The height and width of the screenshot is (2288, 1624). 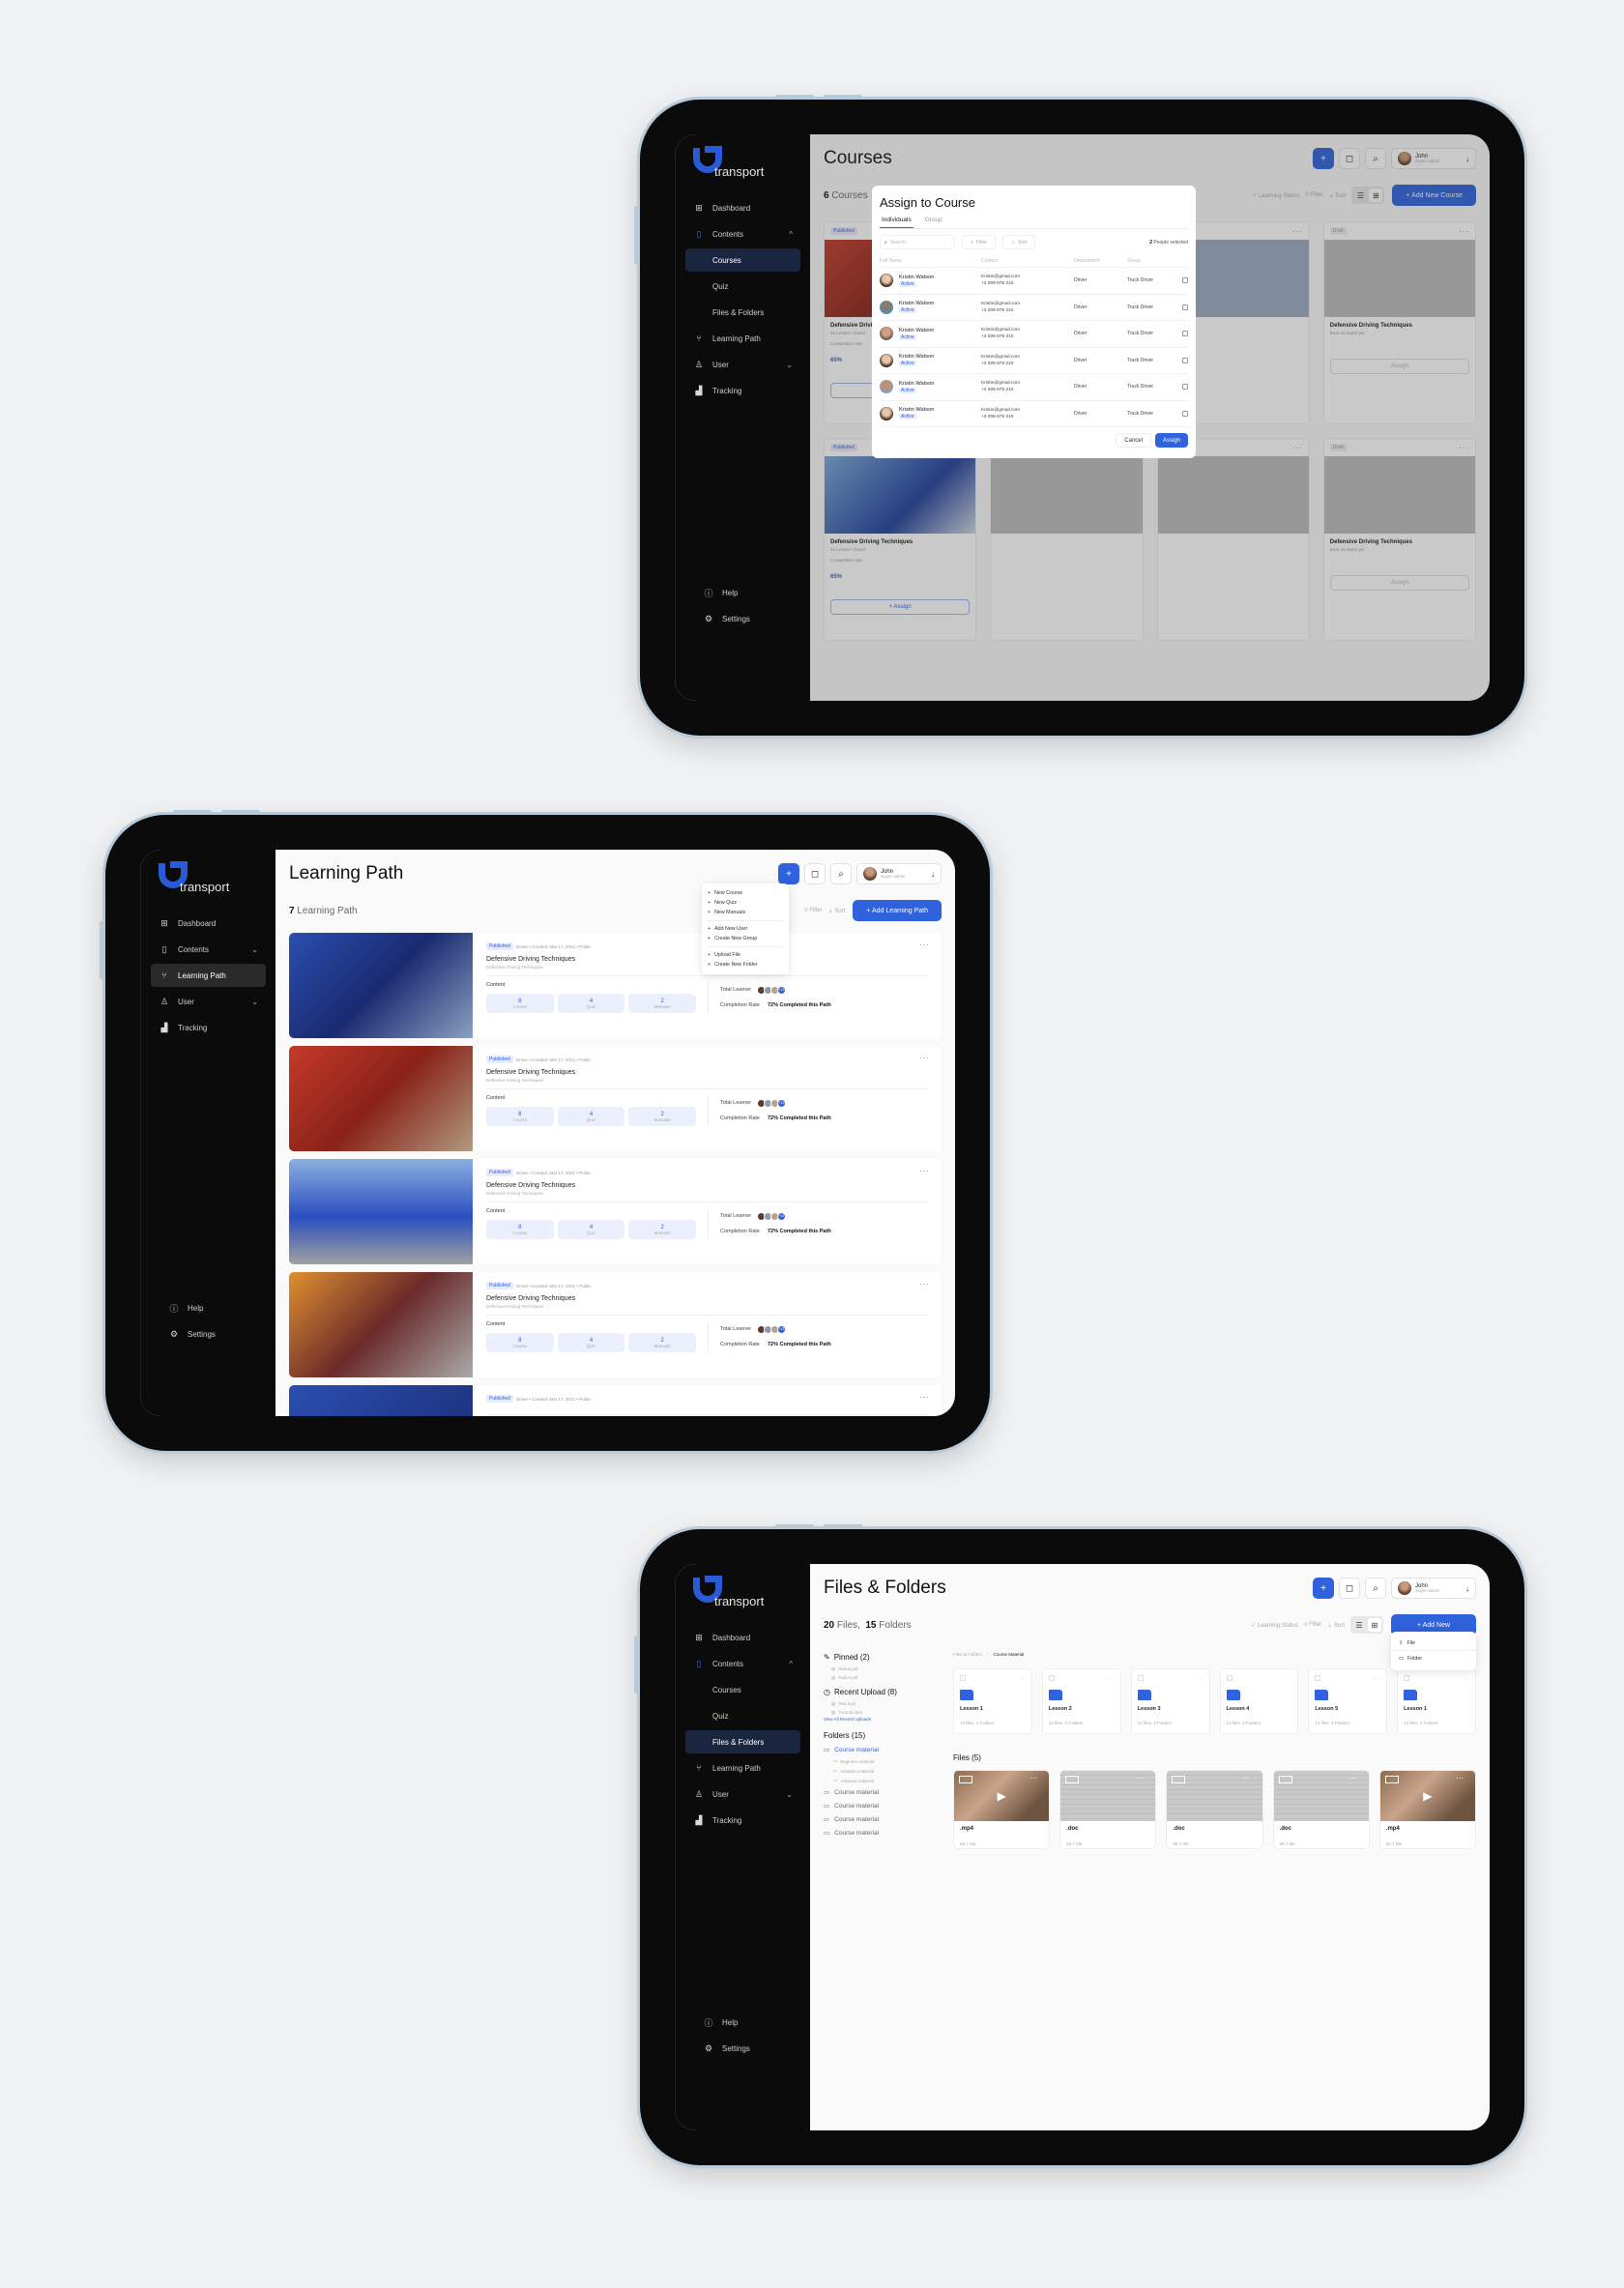 What do you see at coordinates (1274, 1626) in the screenshot?
I see `learning-status-filter: ✓ Learning Status` at bounding box center [1274, 1626].